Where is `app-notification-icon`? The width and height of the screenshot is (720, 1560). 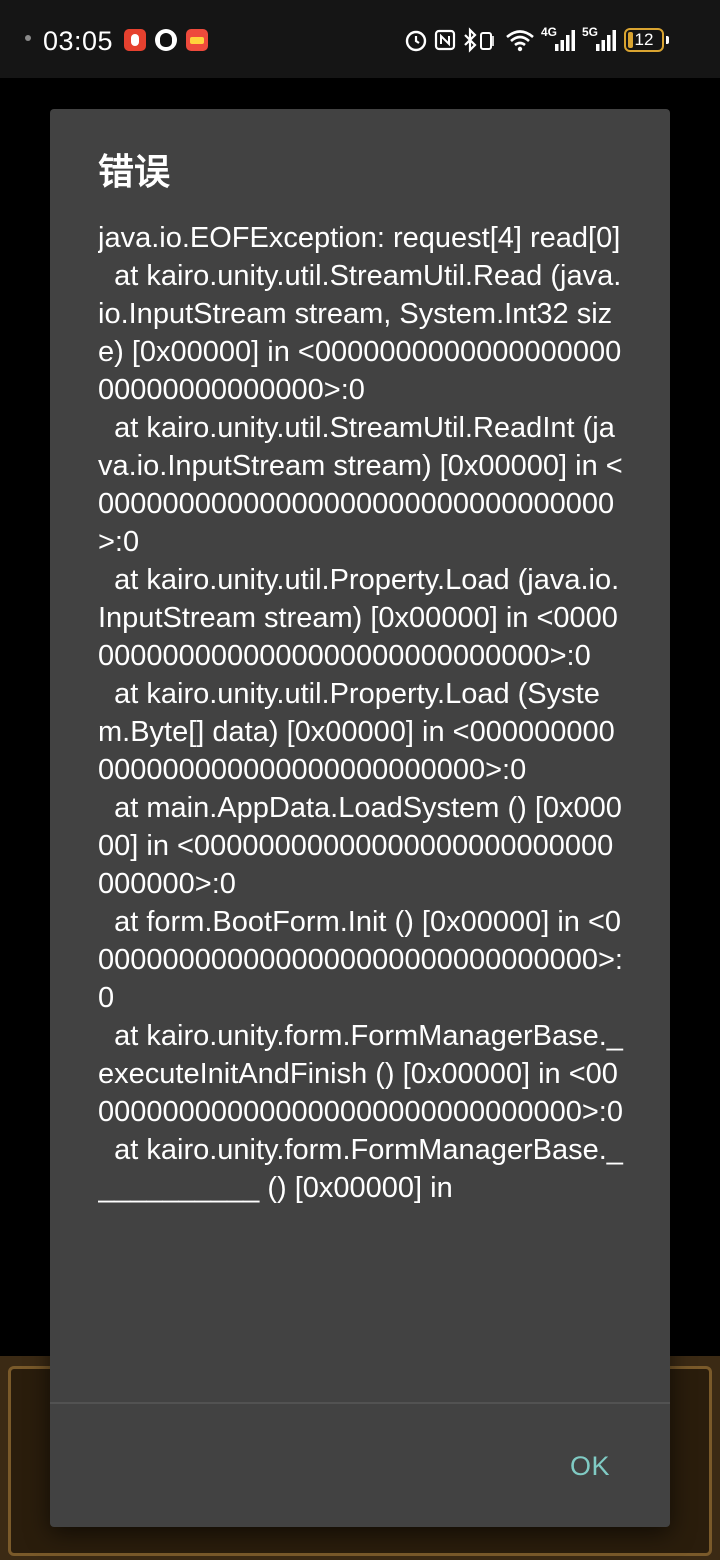
app-notification-icon is located at coordinates (197, 40).